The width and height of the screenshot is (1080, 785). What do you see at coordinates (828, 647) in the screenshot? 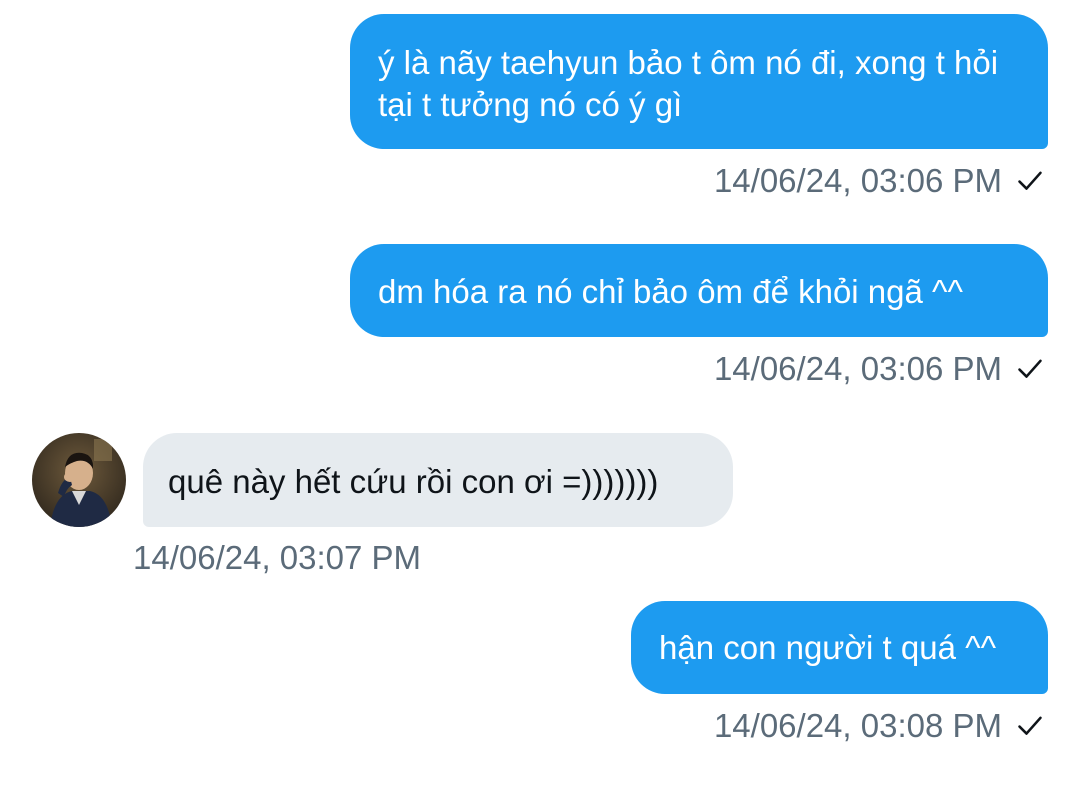
I see `message-text: hận con người t quá ^^` at bounding box center [828, 647].